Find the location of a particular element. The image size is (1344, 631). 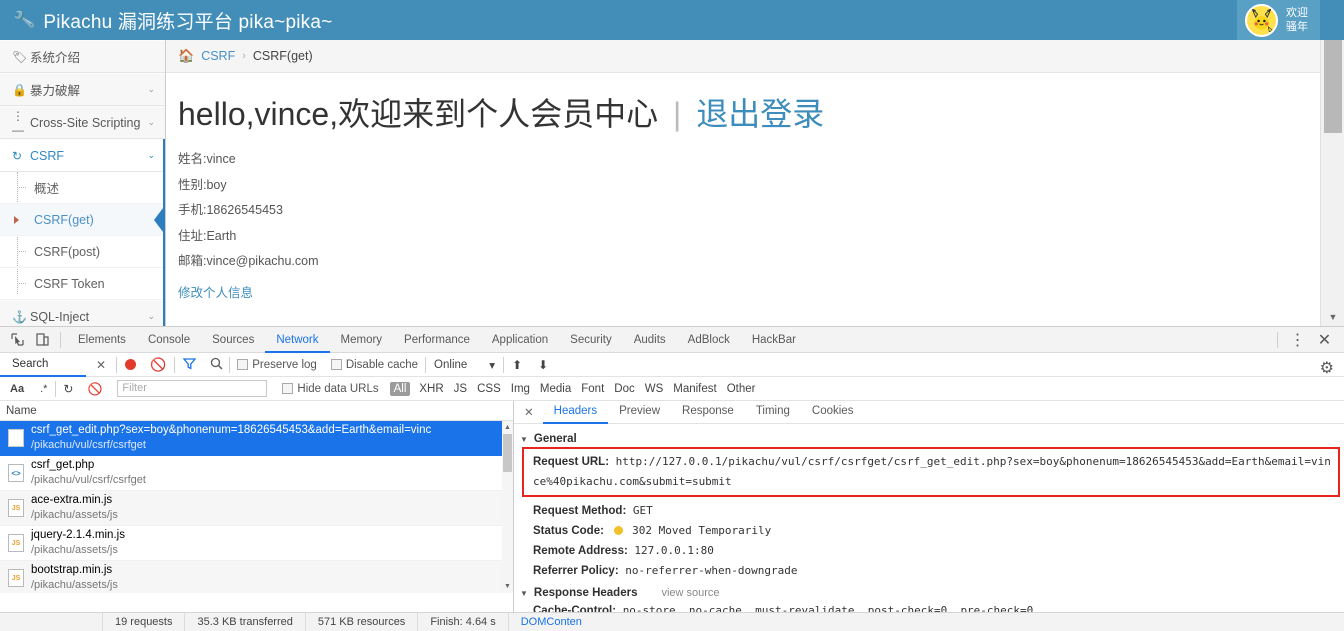

request-method-row: Request Method: GET is located at coordinates (932, 511).